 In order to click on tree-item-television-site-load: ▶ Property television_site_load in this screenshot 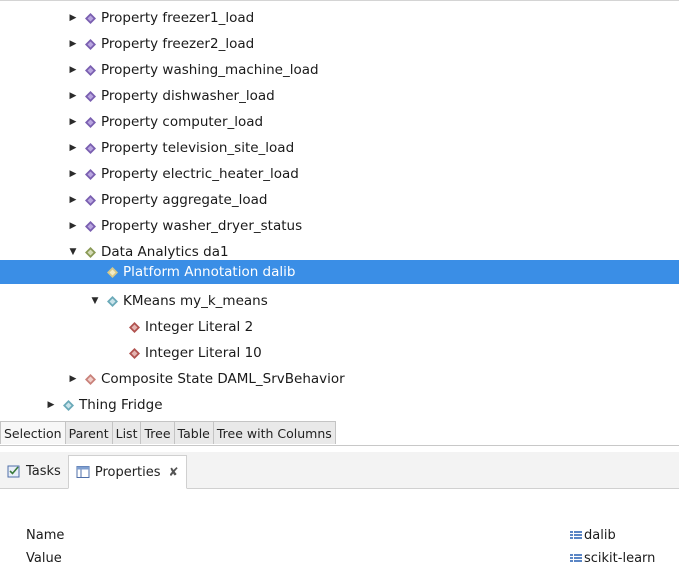, I will do `click(339, 148)`.